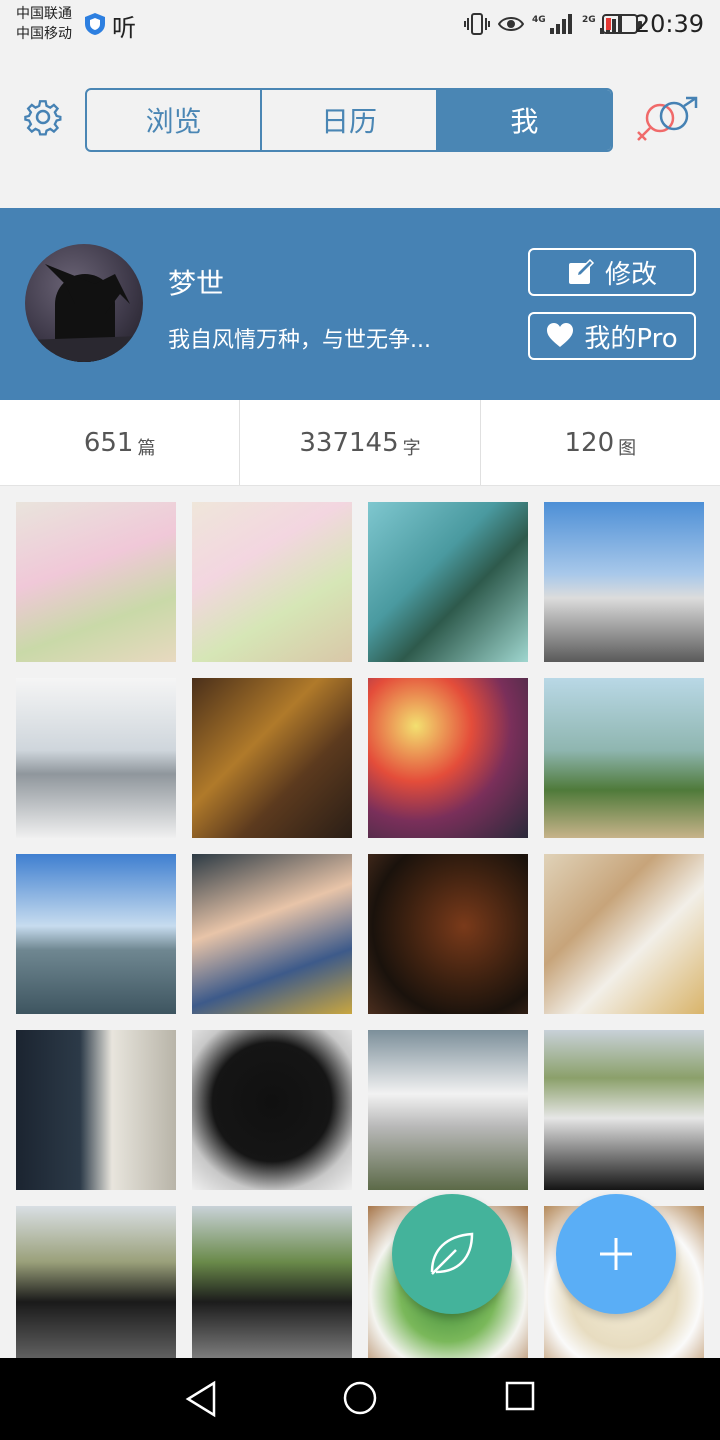 This screenshot has height=1440, width=720. Describe the element at coordinates (360, 304) in the screenshot. I see `profile-header: 梦世 我自风情万种，与世无争... 修改 我的Pro` at that location.